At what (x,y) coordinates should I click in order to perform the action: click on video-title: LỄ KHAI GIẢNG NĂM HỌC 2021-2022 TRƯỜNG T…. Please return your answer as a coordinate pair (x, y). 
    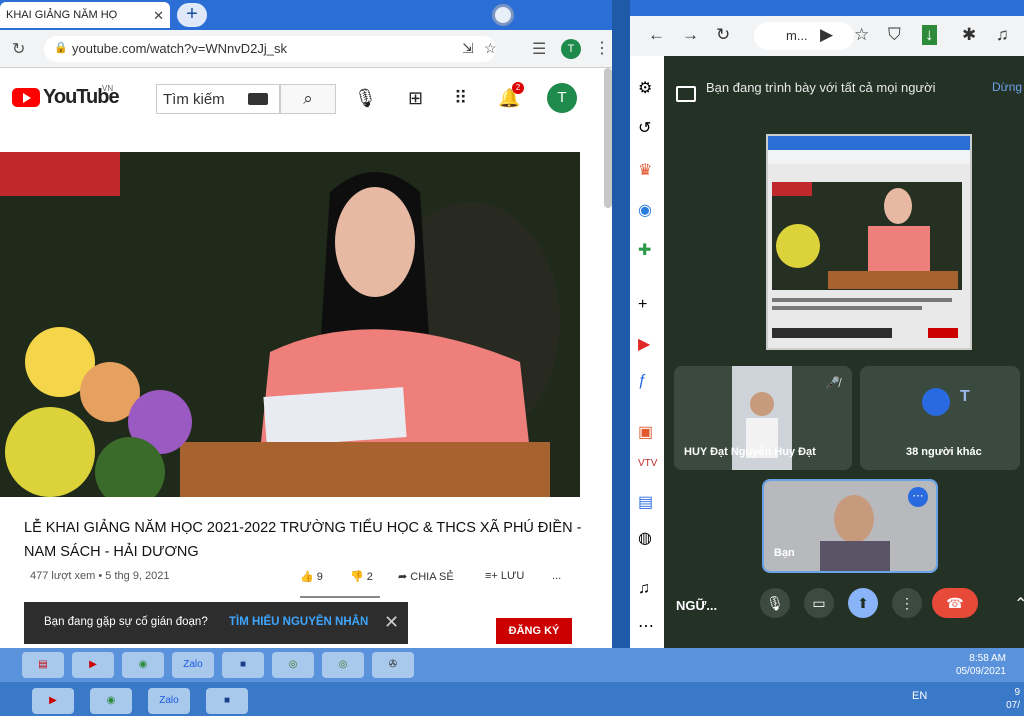
    Looking at the image, I should click on (303, 540).